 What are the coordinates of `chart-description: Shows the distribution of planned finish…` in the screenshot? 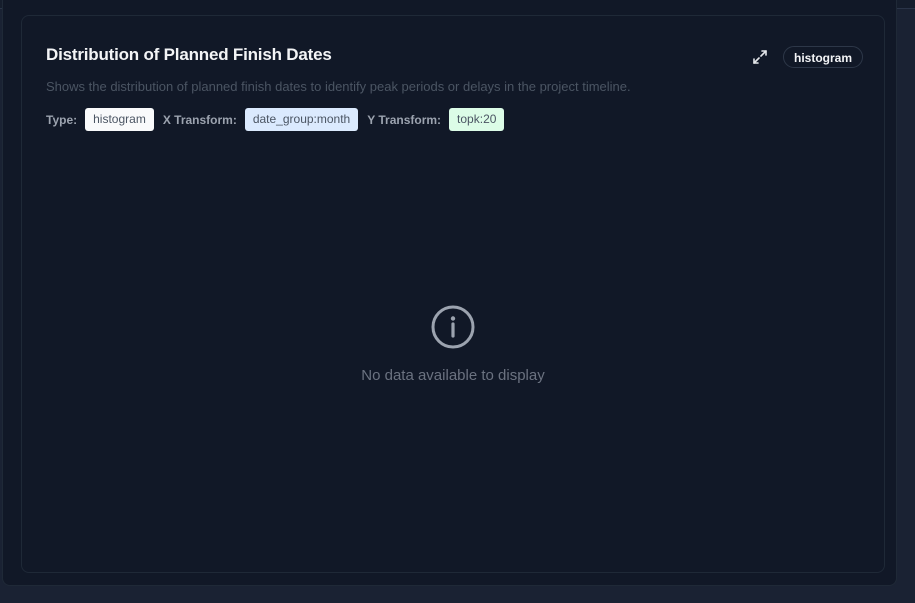 It's located at (338, 86).